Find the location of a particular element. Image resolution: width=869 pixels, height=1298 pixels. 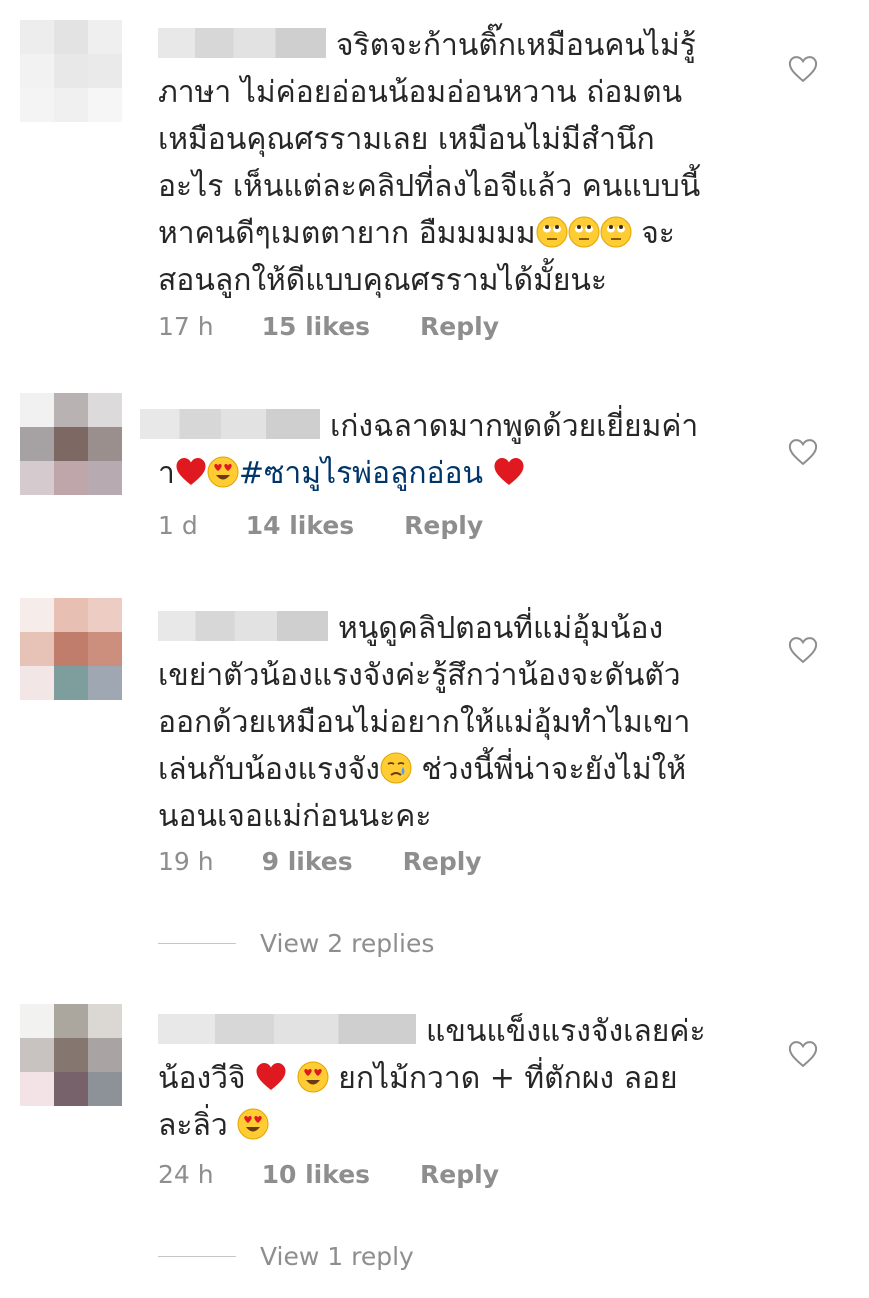

view-replies-button: View 1 reply is located at coordinates (286, 1256).